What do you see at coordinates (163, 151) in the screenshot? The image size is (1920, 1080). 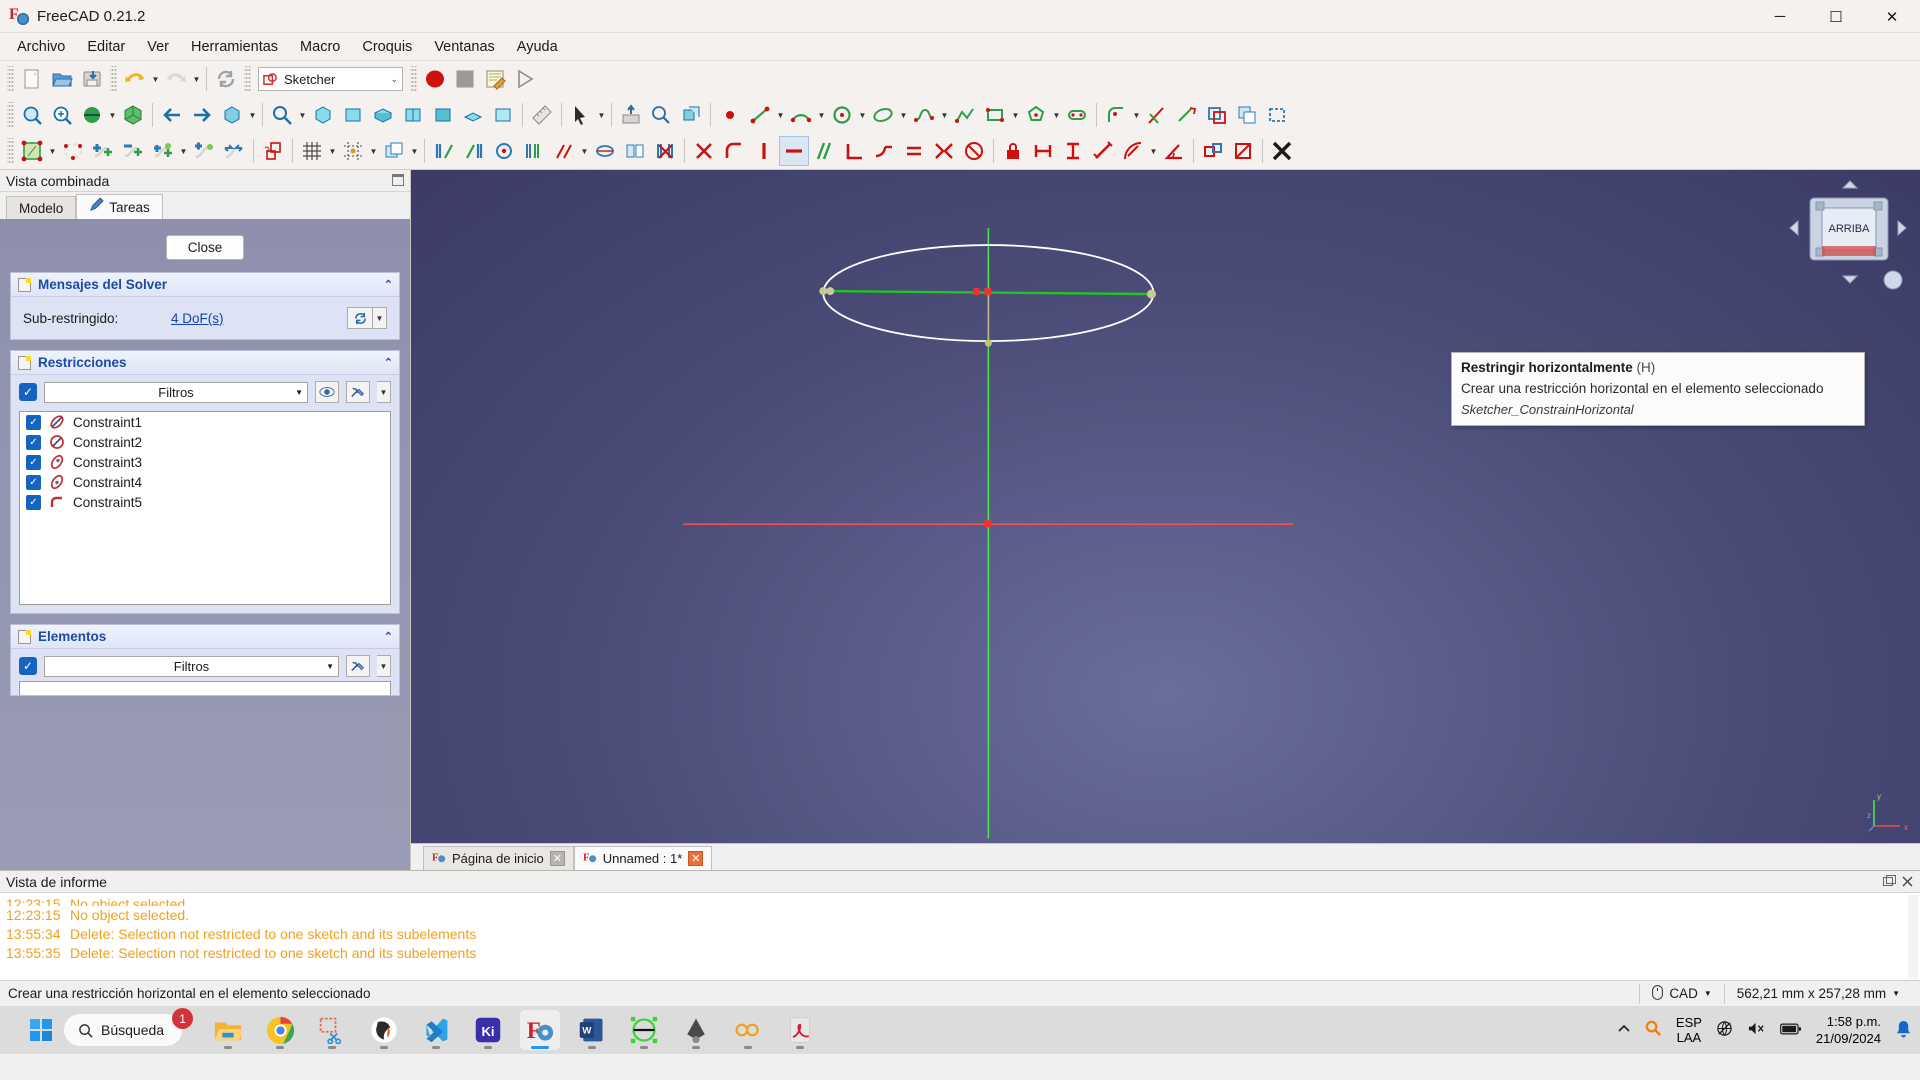 I see `sketch-validate-icon` at bounding box center [163, 151].